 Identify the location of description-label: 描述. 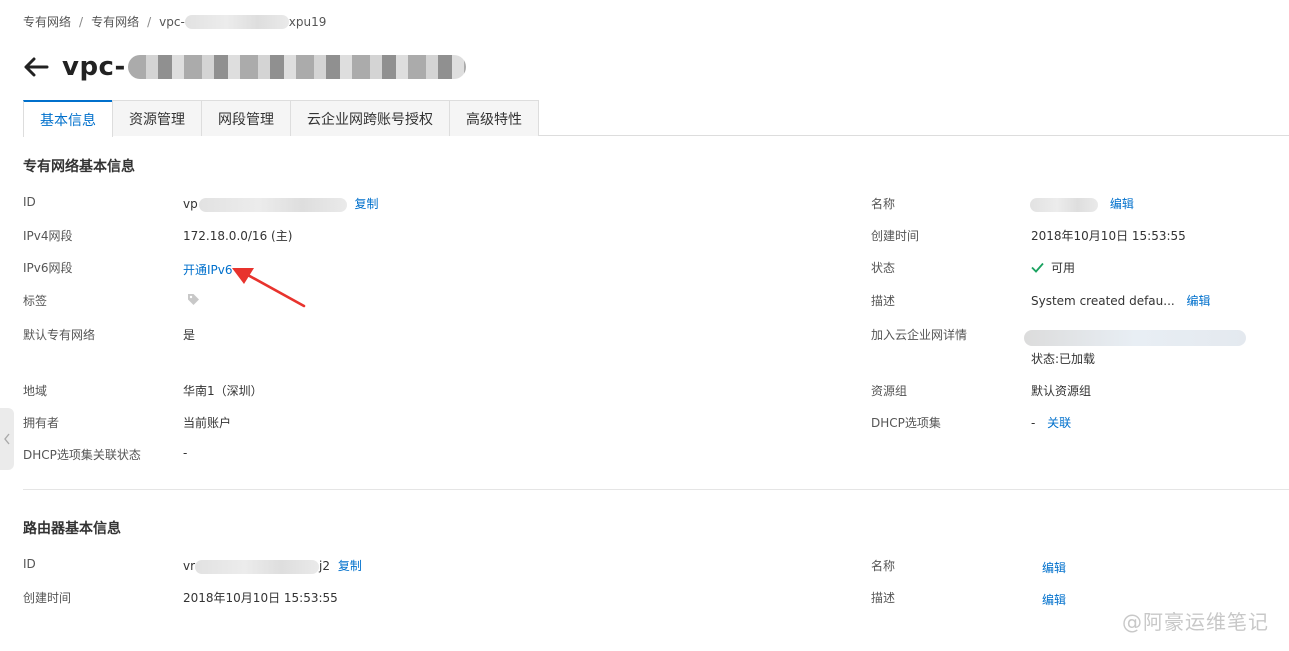
(883, 301).